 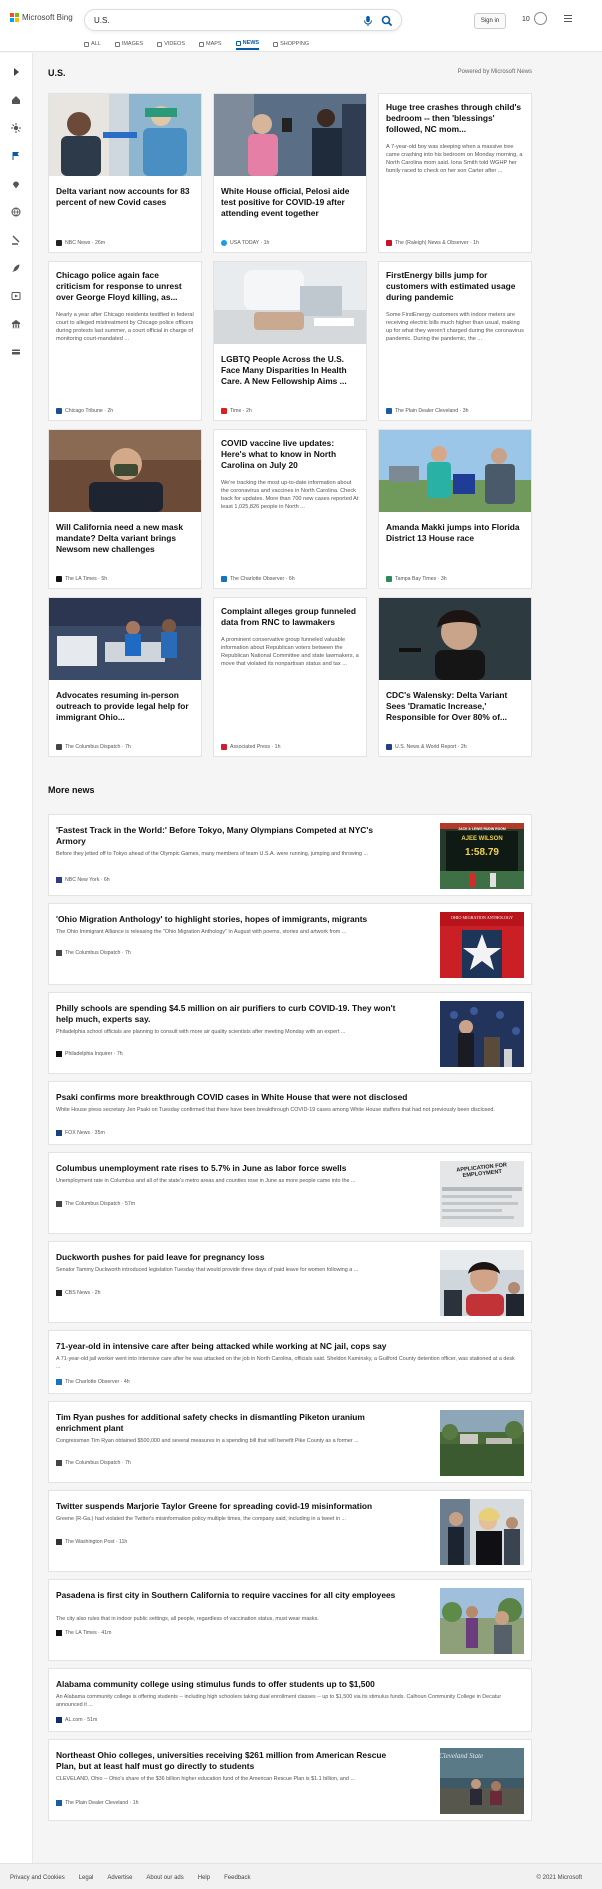 What do you see at coordinates (97, 1803) in the screenshot?
I see `article-source: The Plain Dealer Cleveland · 1h` at bounding box center [97, 1803].